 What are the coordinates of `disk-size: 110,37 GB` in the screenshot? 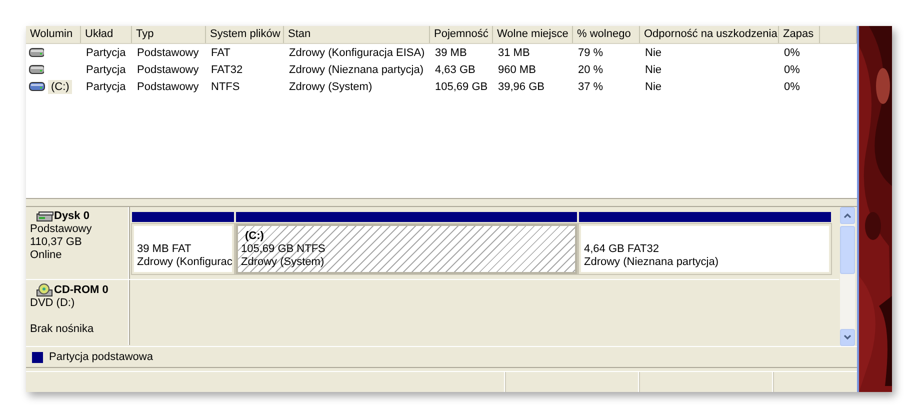 It's located at (56, 242).